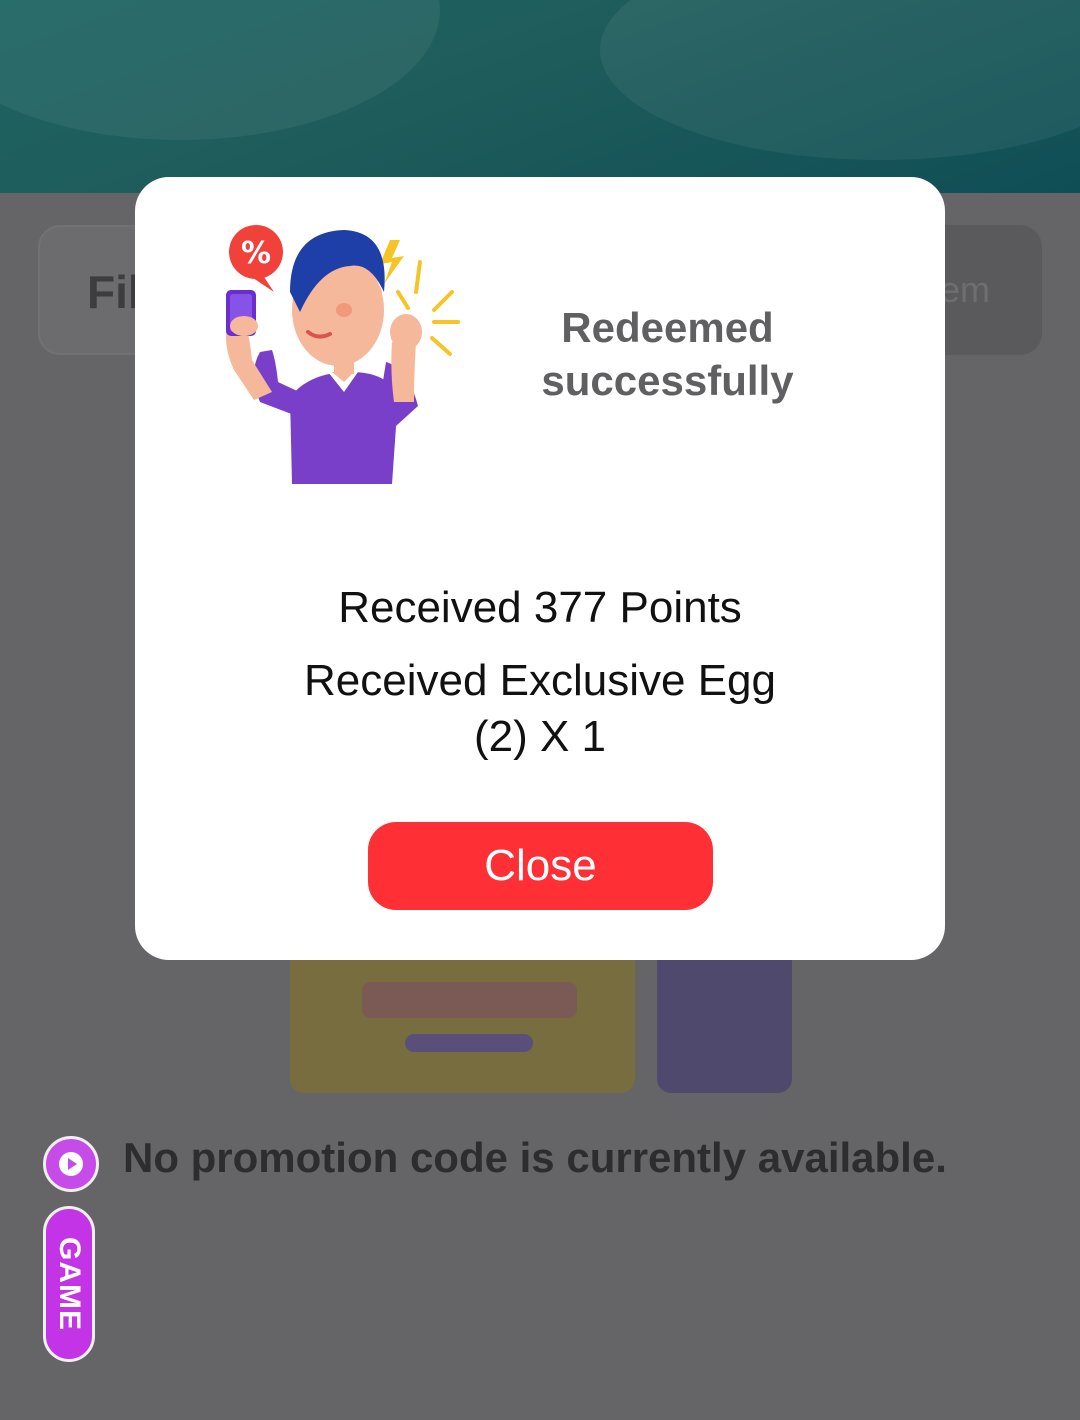  I want to click on play-button, so click(71, 1164).